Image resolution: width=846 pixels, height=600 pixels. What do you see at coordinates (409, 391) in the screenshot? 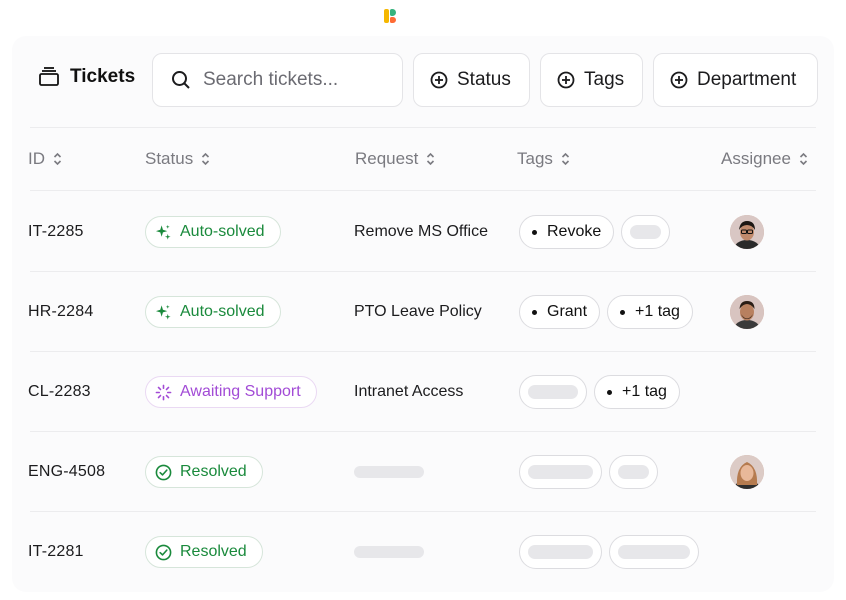
I see `request-title: Intranet Access` at bounding box center [409, 391].